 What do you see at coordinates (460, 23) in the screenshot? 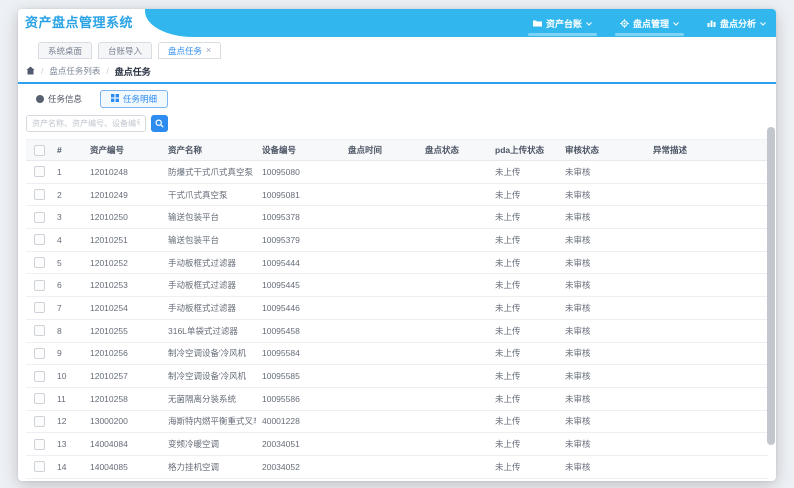
I see `header-nav-bar: 资产台账 盘点管理 盘点分析` at bounding box center [460, 23].